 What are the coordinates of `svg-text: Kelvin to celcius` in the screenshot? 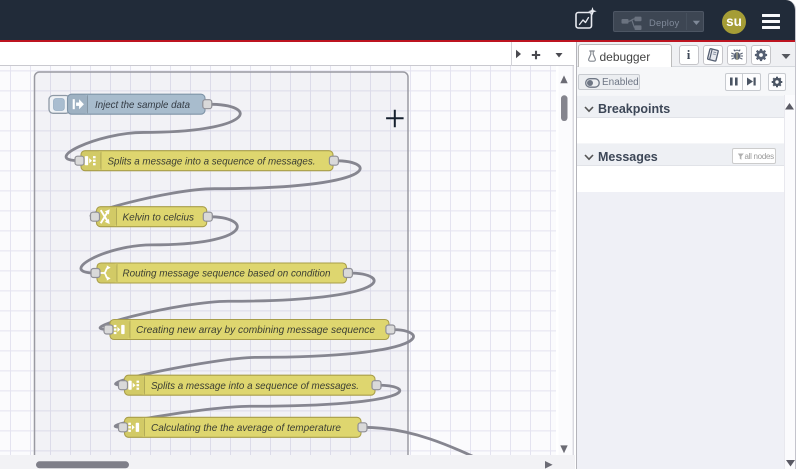 It's located at (159, 217).